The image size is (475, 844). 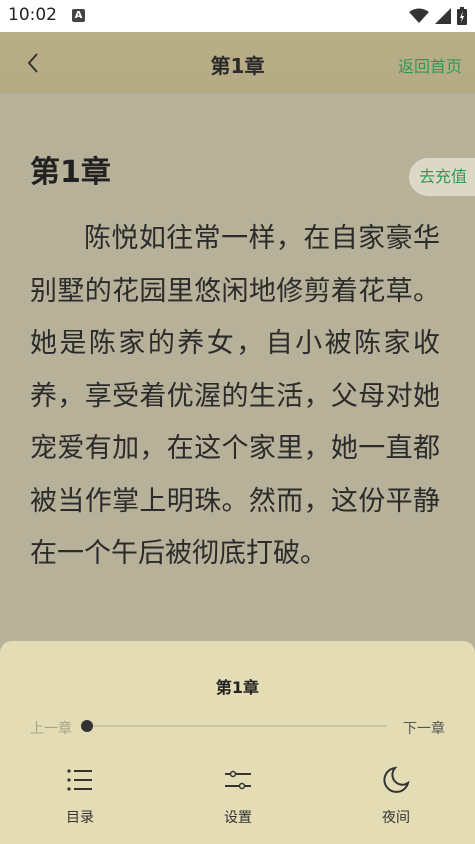 I want to click on next-chapter-button: 下一章, so click(x=424, y=728).